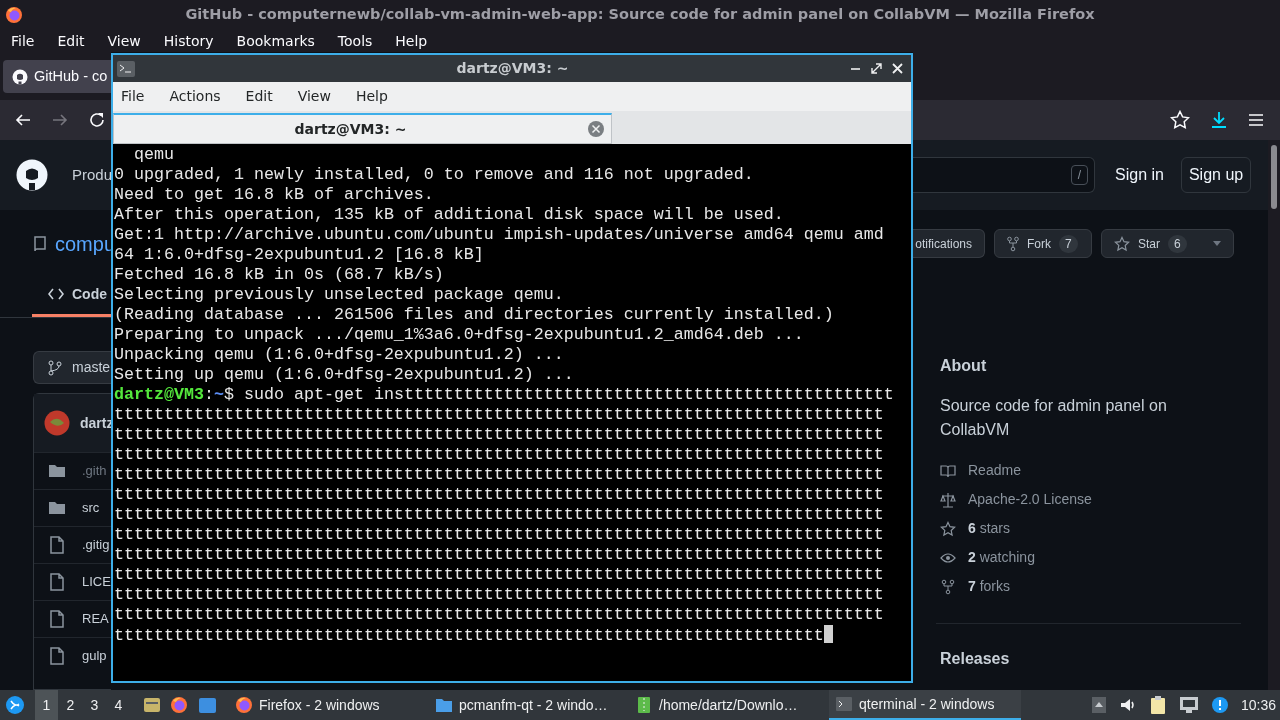 The image size is (1280, 720). What do you see at coordinates (876, 68) in the screenshot?
I see `maximize-icon` at bounding box center [876, 68].